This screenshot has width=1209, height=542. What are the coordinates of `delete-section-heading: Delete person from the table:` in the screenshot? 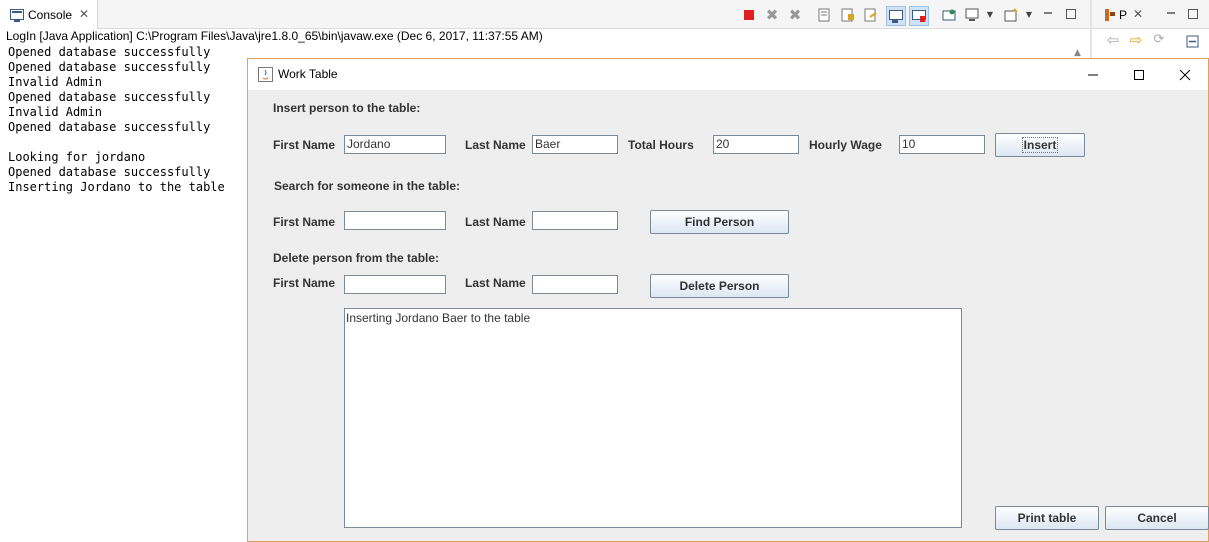 It's located at (356, 258).